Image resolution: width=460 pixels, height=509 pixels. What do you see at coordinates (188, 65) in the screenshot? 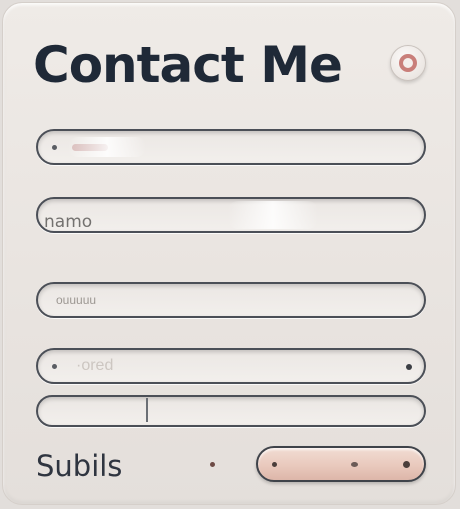
I see `page-title: Contact Me` at bounding box center [188, 65].